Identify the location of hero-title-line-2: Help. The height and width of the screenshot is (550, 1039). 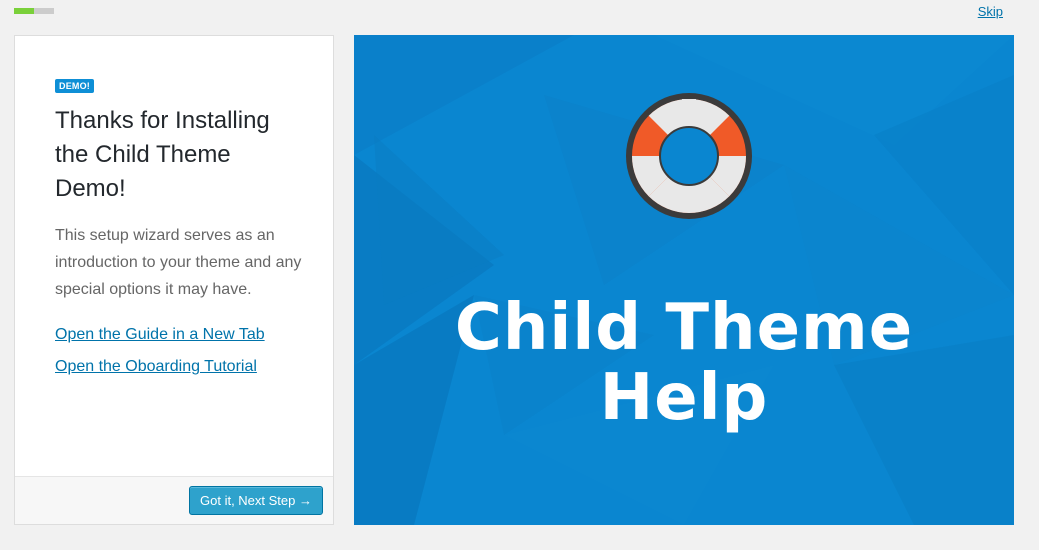
(684, 398).